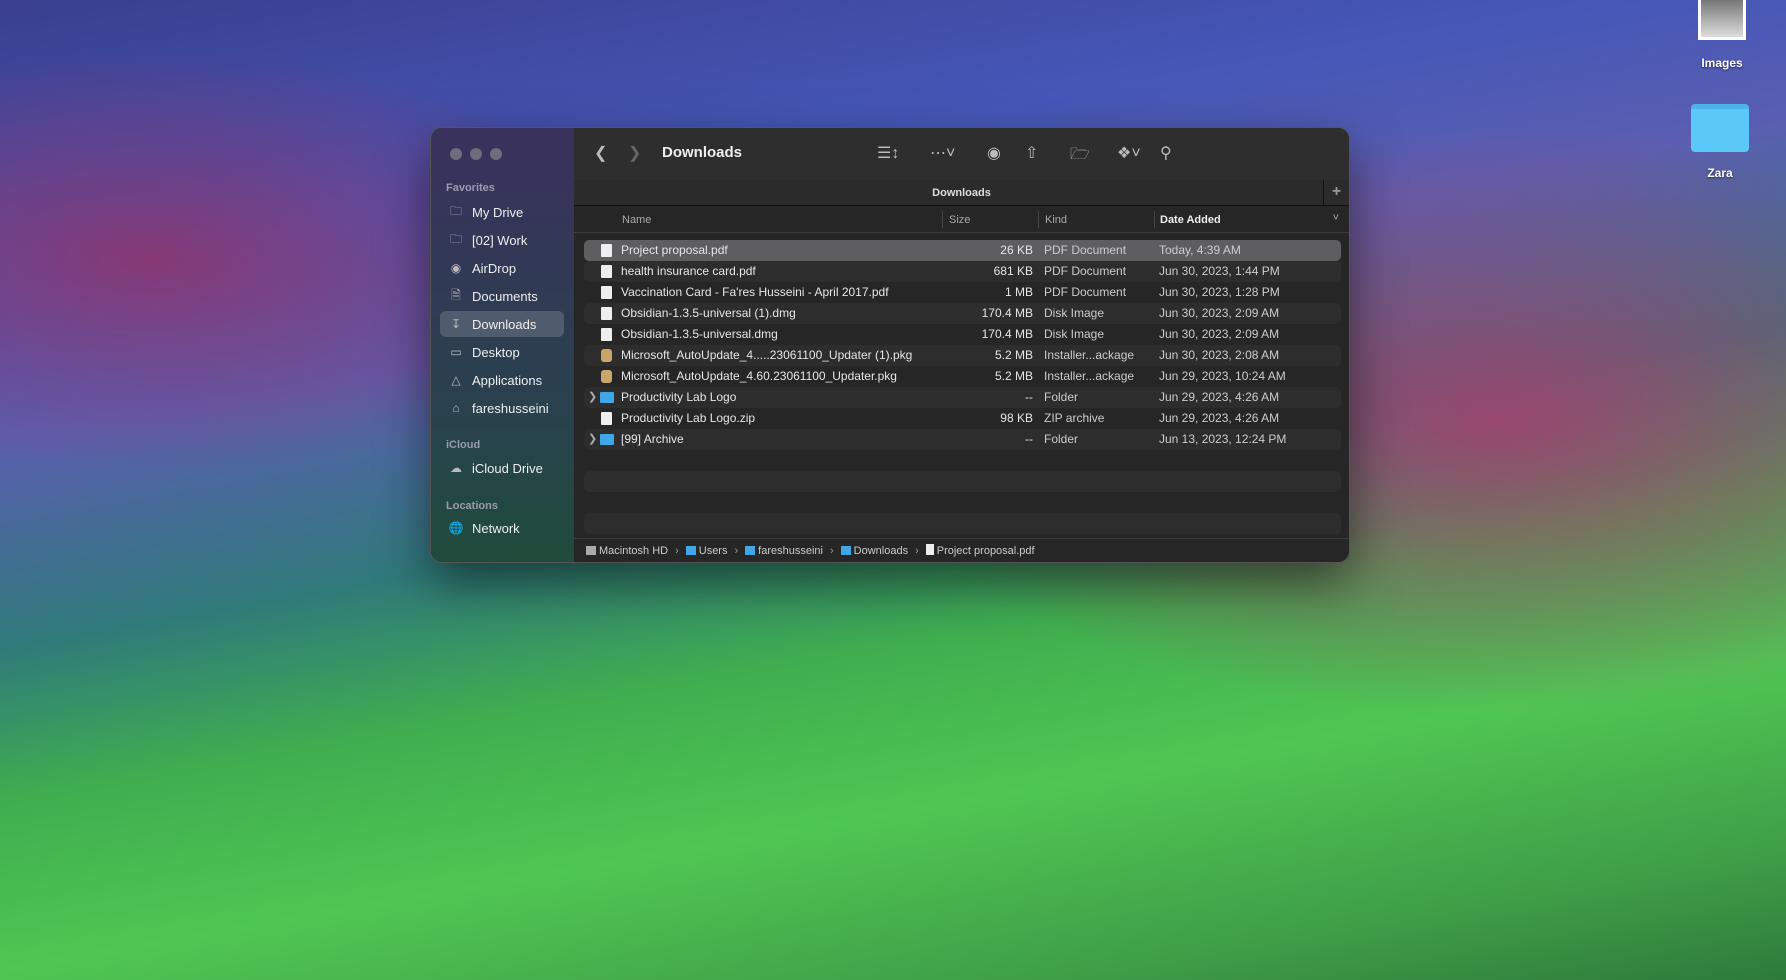 This screenshot has height=980, width=1786. I want to click on search-icon: ⚲, so click(1166, 153).